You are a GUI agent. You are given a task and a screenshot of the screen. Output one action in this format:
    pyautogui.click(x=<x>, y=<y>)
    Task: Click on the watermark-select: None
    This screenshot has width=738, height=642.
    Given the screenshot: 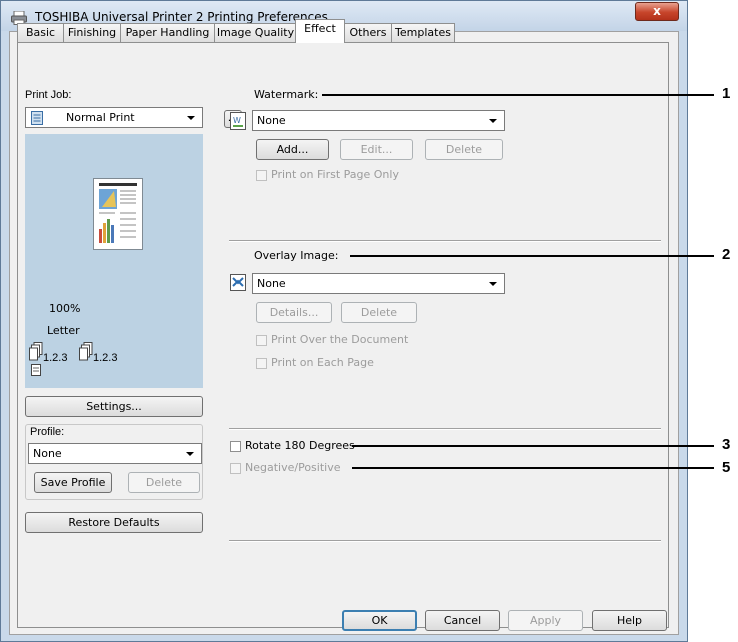 What is the action you would take?
    pyautogui.click(x=378, y=120)
    